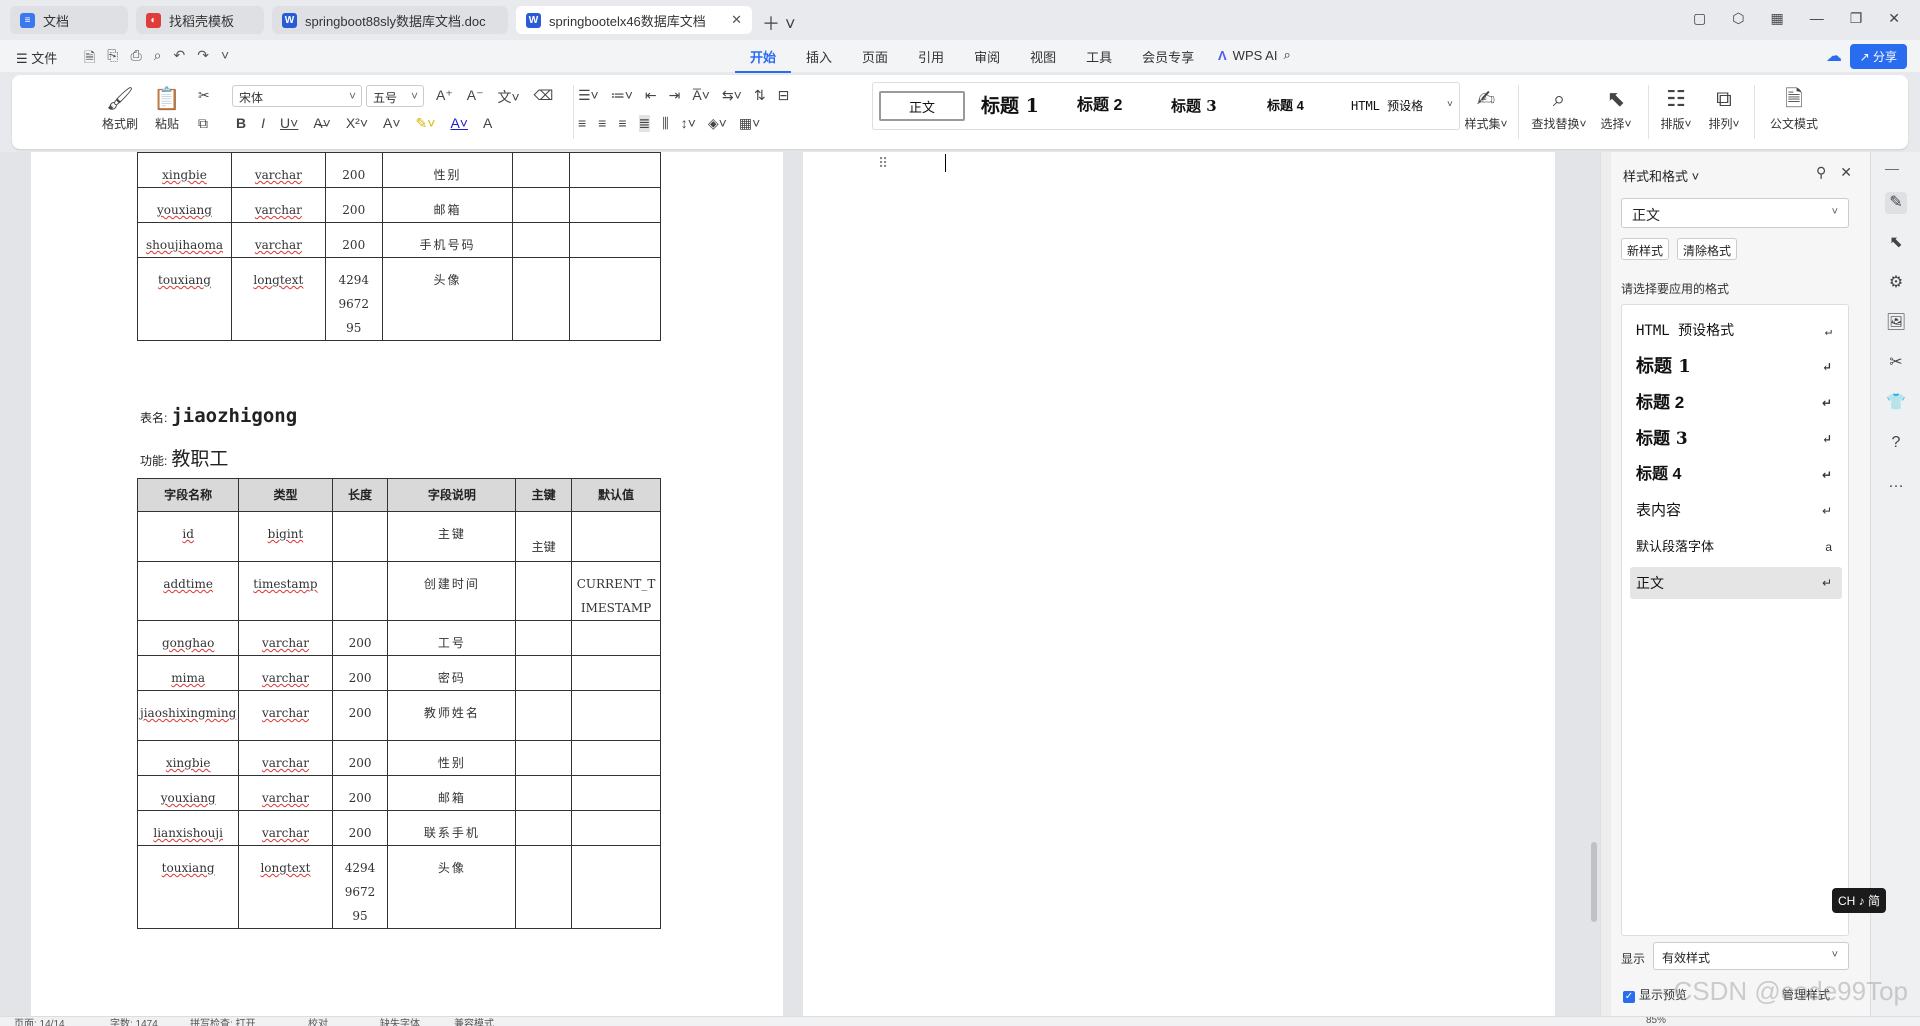 This screenshot has width=1920, height=1026. Describe the element at coordinates (223, 1021) in the screenshot. I see `spell-check: 拼写检查: 打开` at that location.